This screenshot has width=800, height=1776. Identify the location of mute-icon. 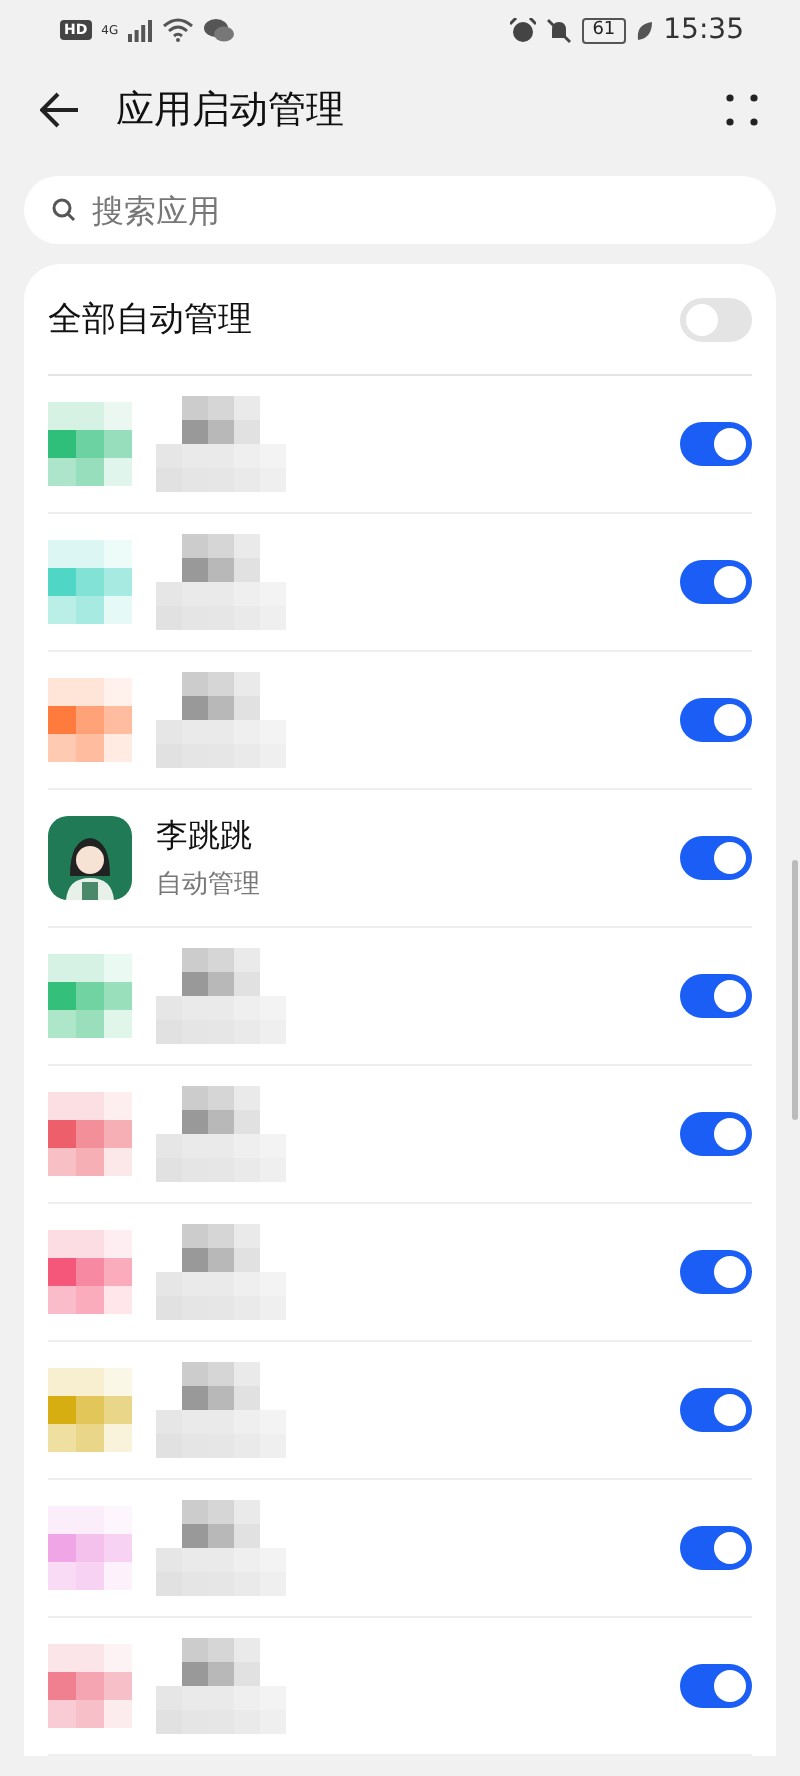
(559, 30).